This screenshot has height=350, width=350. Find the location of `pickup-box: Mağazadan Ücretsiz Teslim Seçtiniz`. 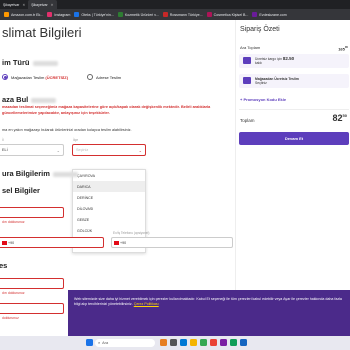

pickup-box: Mağazadan Ücretsiz Teslim Seçtiniz is located at coordinates (294, 81).